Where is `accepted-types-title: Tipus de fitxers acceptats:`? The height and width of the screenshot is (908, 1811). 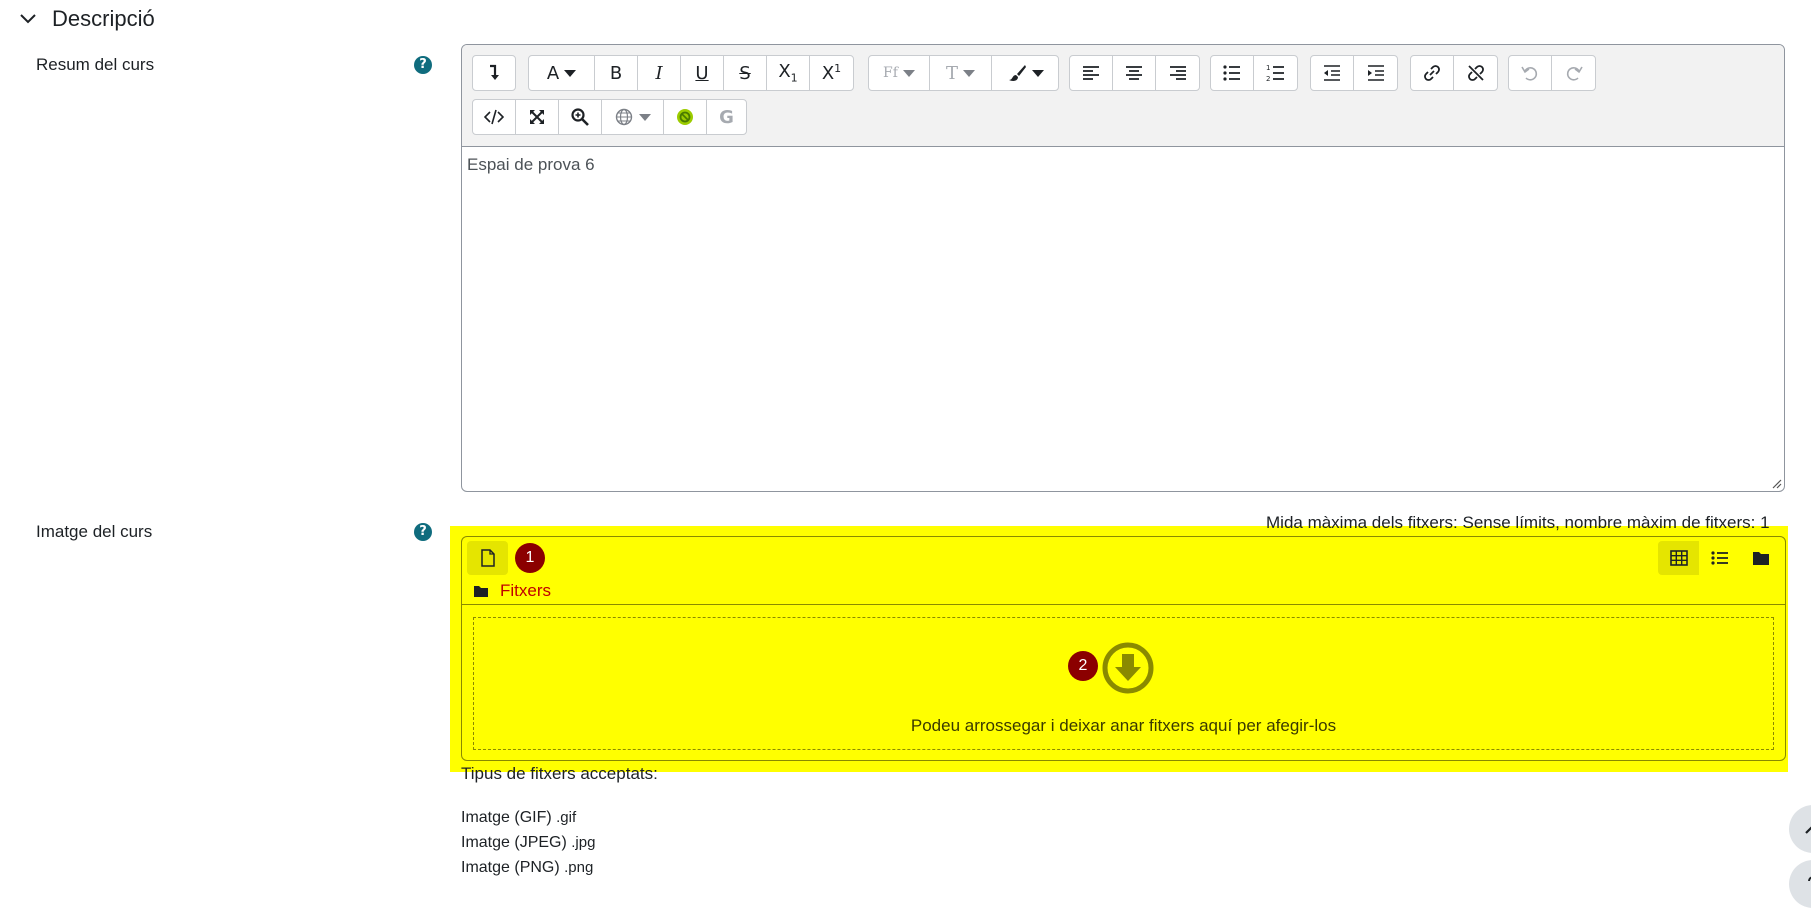
accepted-types-title: Tipus de fitxers acceptats: is located at coordinates (559, 773).